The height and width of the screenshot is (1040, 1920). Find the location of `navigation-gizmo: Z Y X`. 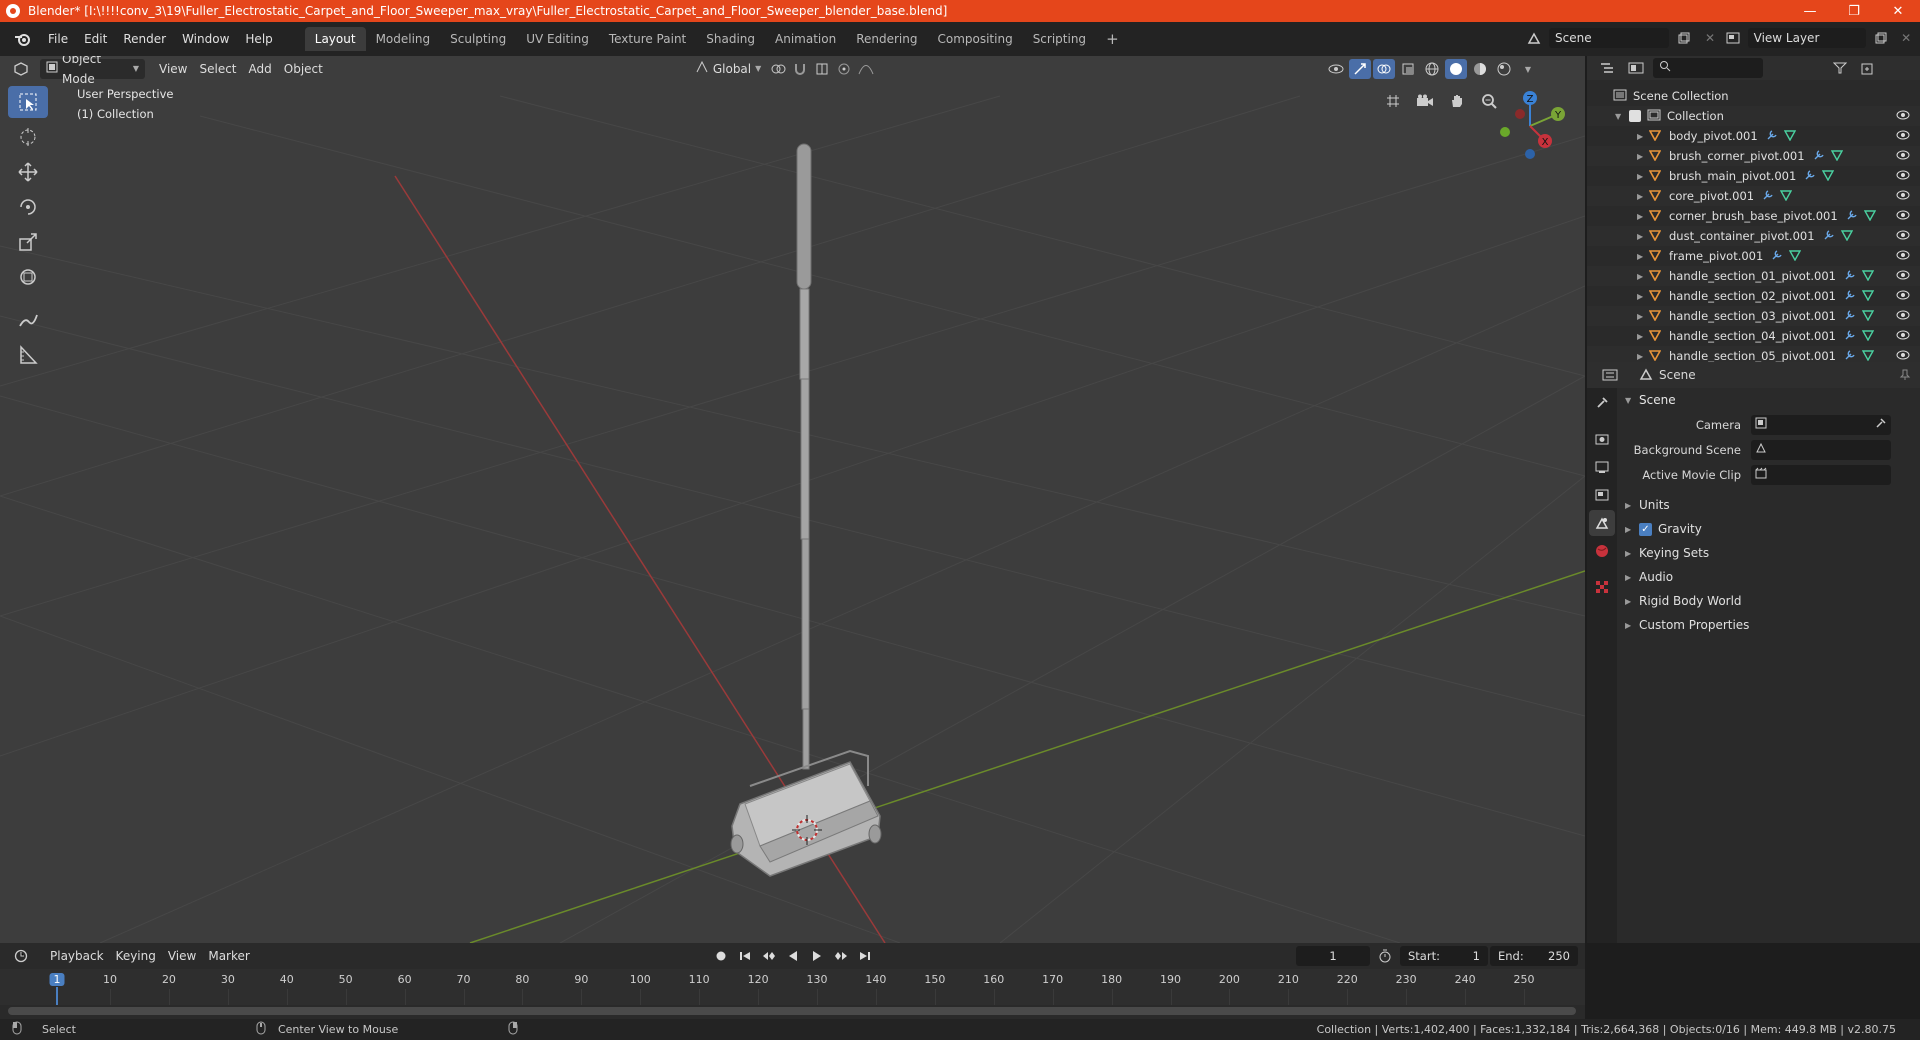

navigation-gizmo: Z Y X is located at coordinates (1530, 127).